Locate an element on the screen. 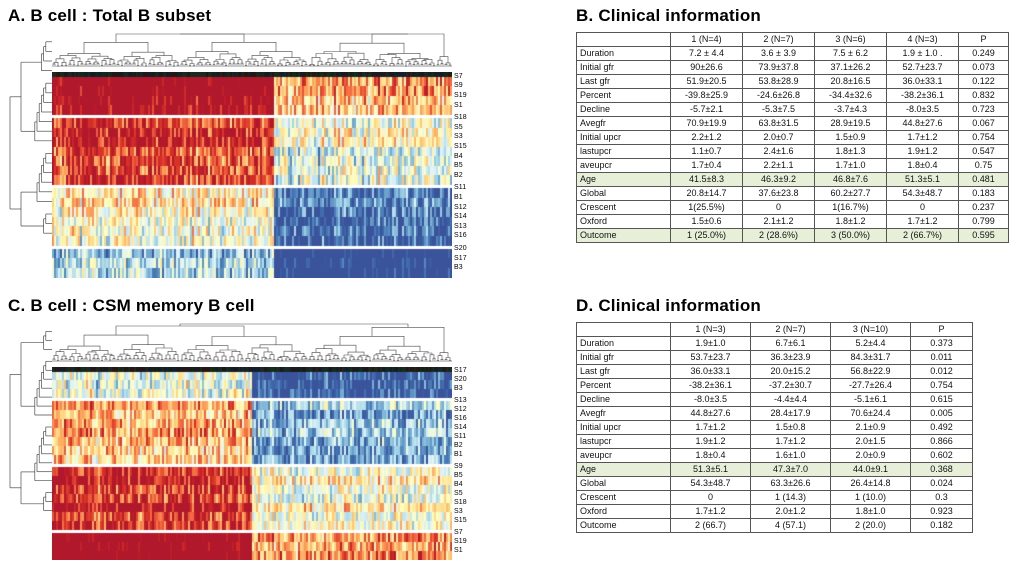 This screenshot has width=1018, height=568. data-cell: 1 (25.0%) is located at coordinates (706, 235).